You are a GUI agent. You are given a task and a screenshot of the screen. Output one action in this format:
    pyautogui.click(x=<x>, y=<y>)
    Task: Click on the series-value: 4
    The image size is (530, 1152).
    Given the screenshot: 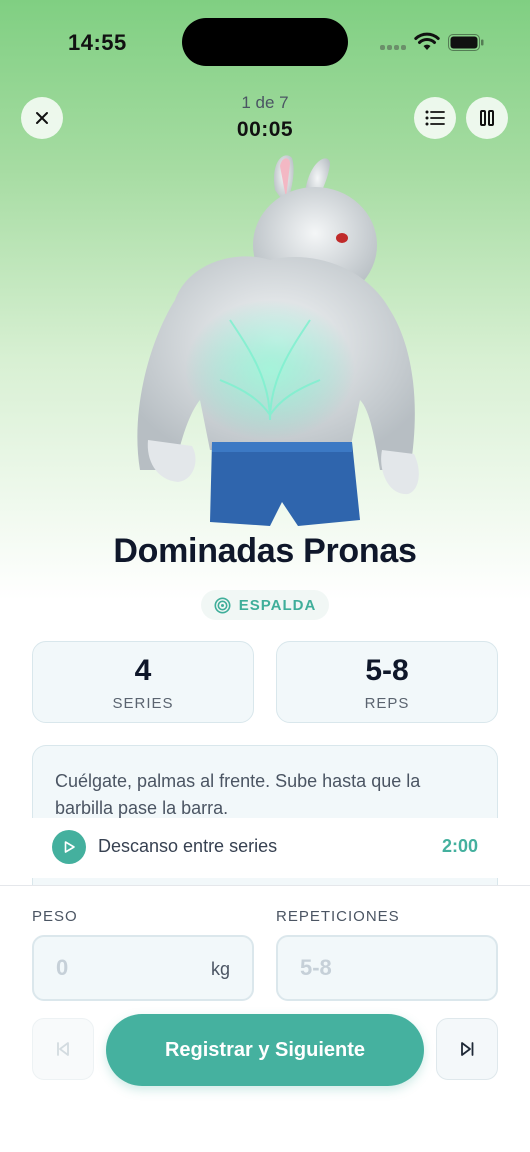 What is the action you would take?
    pyautogui.click(x=143, y=670)
    